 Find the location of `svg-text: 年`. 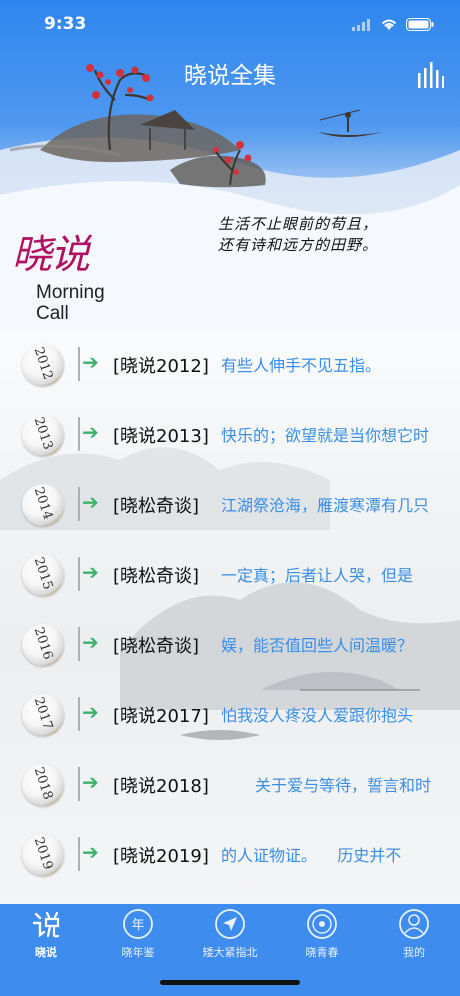

svg-text: 年 is located at coordinates (137, 925).